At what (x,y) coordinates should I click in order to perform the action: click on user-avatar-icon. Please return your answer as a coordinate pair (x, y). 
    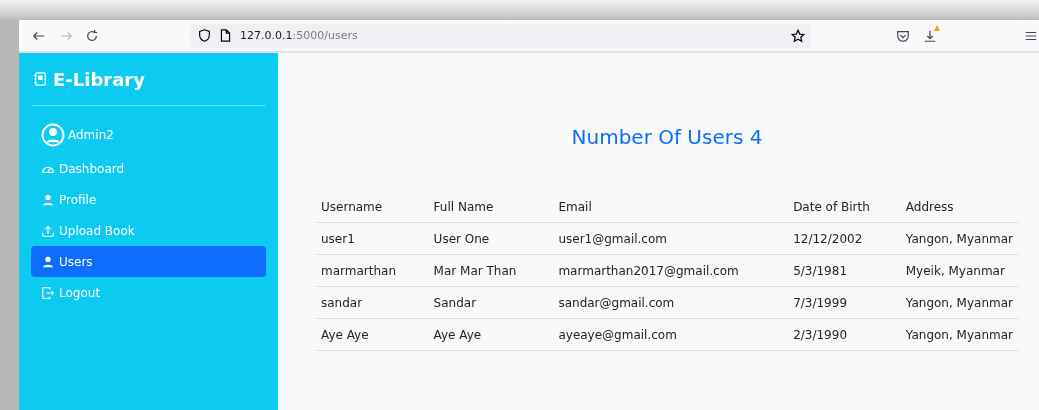
    Looking at the image, I should click on (53, 134).